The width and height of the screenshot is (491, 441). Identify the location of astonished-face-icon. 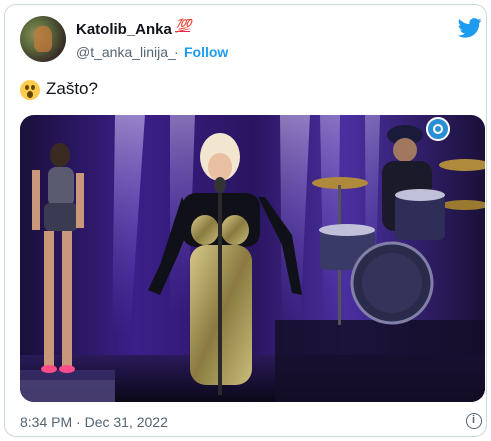
(30, 90).